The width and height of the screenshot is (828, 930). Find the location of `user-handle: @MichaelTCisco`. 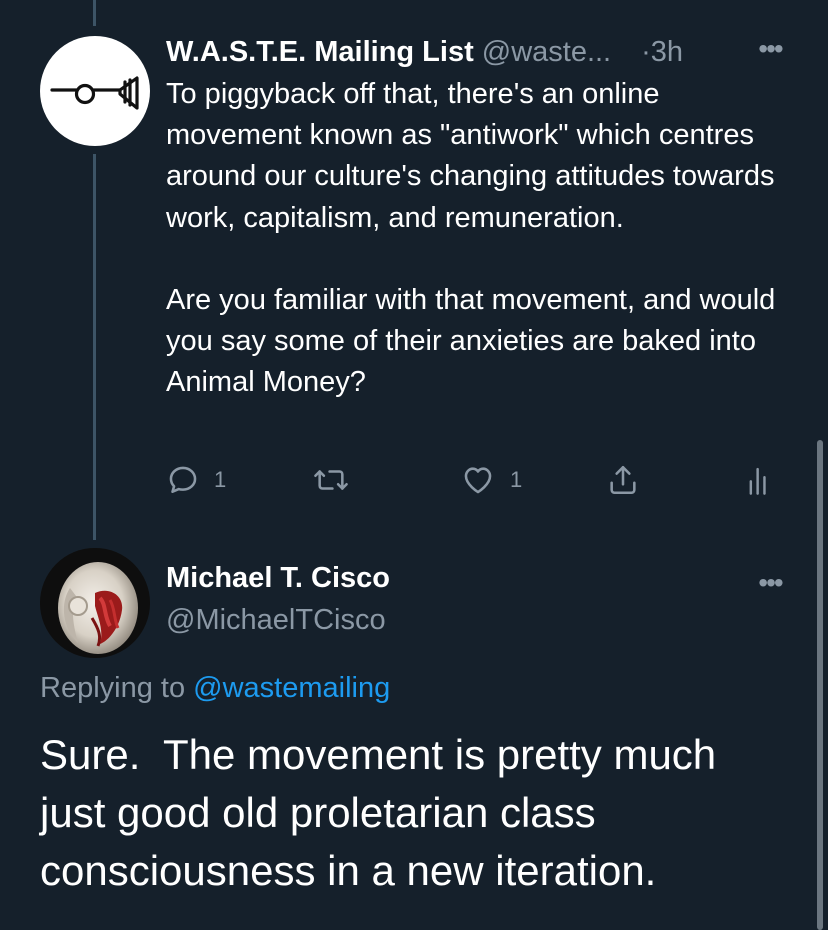

user-handle: @MichaelTCisco is located at coordinates (276, 620).